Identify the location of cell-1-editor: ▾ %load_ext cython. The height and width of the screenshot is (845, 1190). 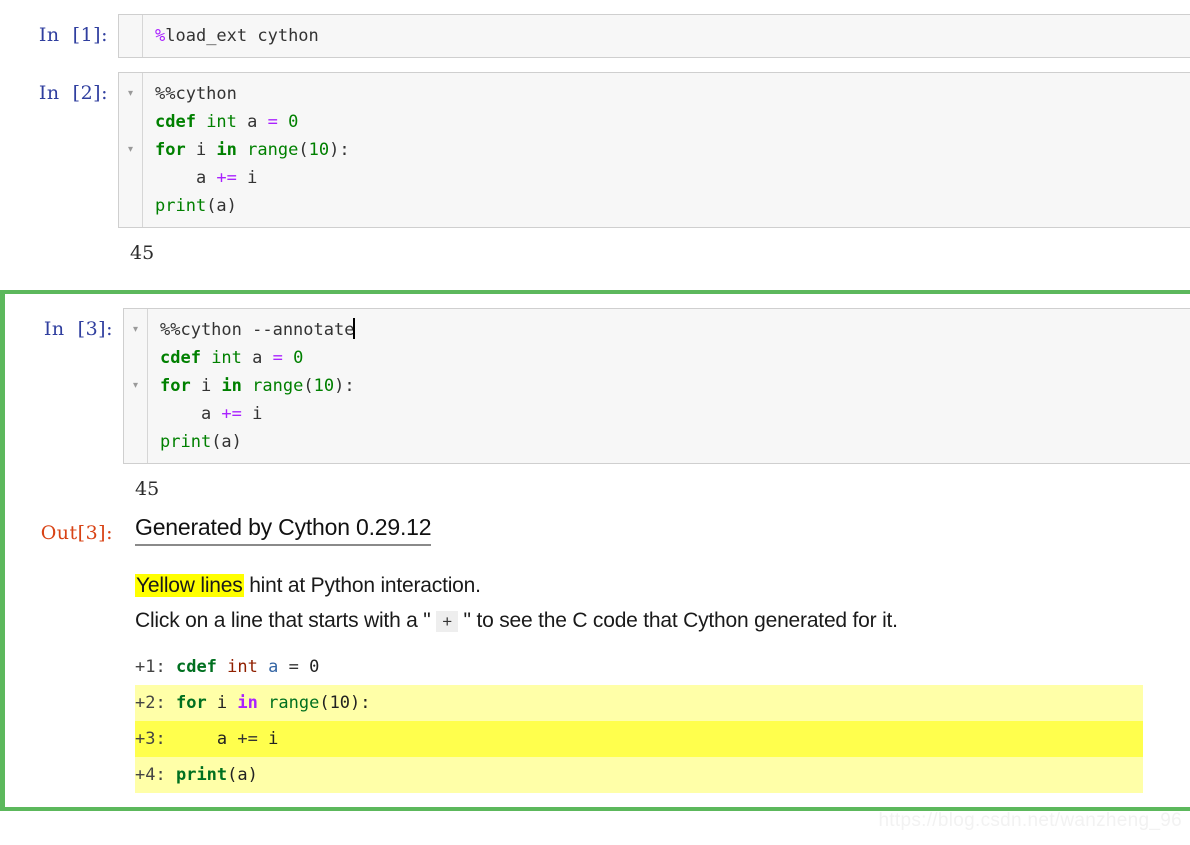
(654, 36).